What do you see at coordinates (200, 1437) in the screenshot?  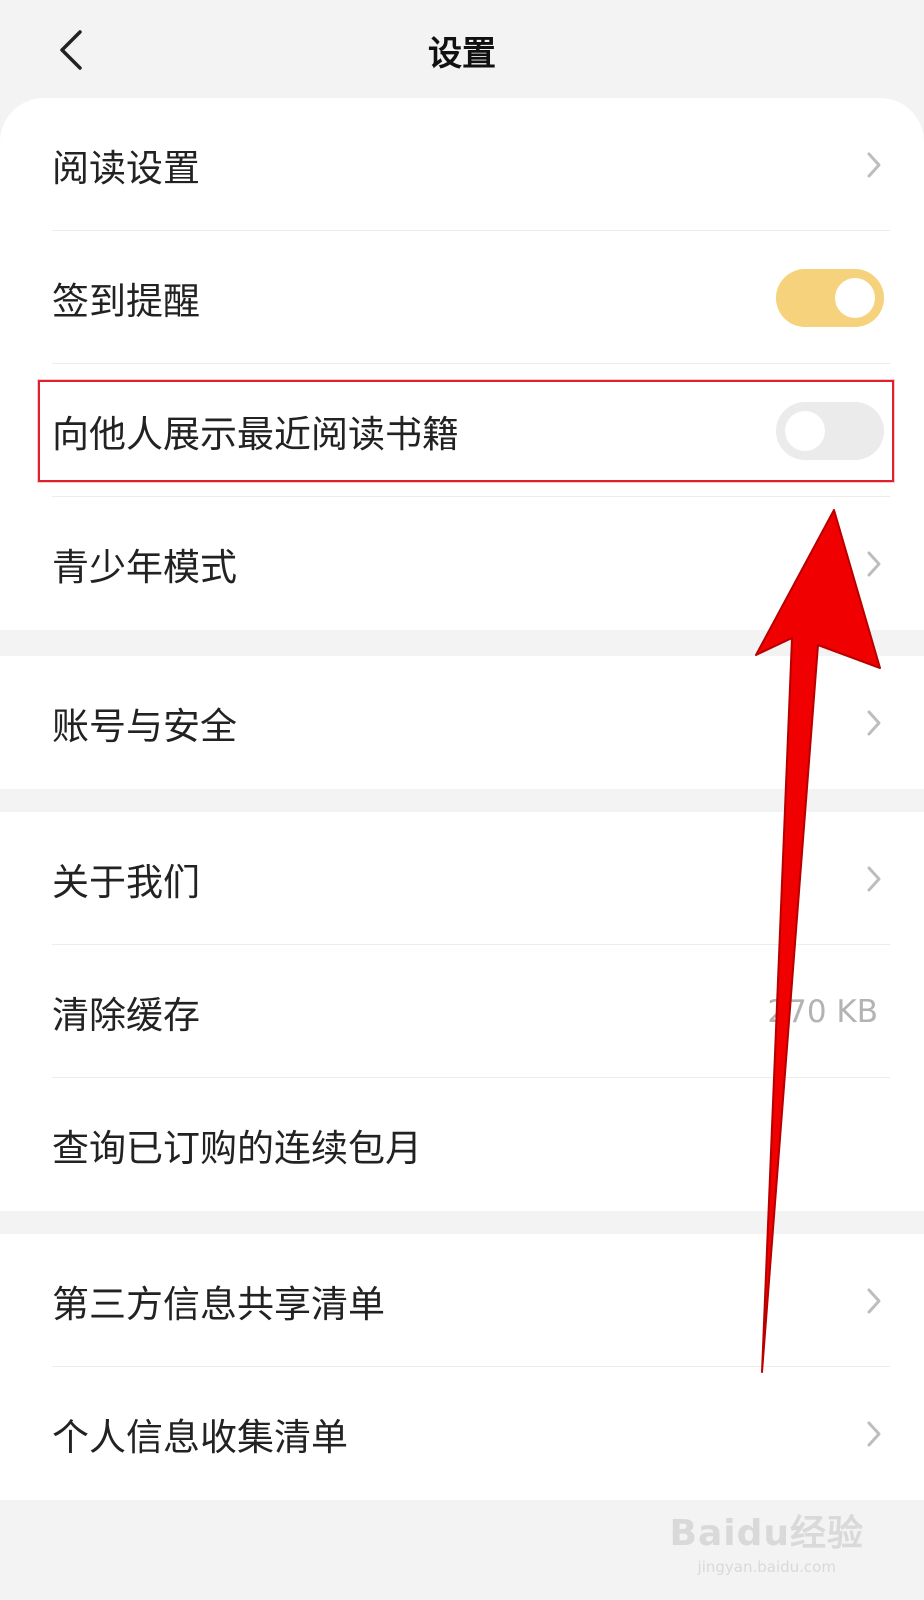 I see `row-label: 个人信息收集清单` at bounding box center [200, 1437].